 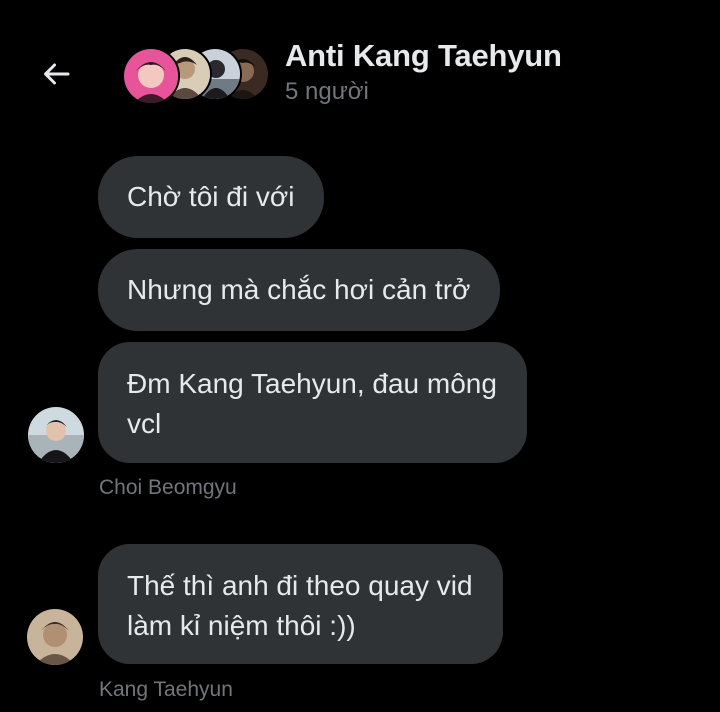 I want to click on message-bubble: Nhưng mà chắc hơi cản trở, so click(x=299, y=290).